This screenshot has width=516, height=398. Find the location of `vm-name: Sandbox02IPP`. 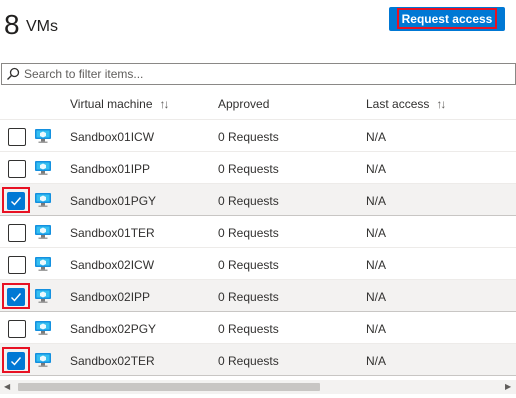

vm-name: Sandbox02IPP is located at coordinates (110, 297).